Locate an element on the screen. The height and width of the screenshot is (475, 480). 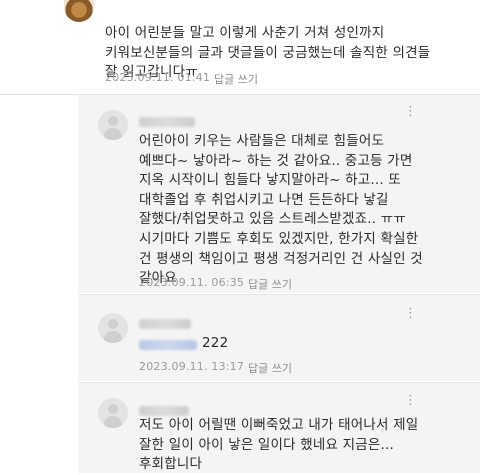
reply-text: 222 is located at coordinates (215, 343).